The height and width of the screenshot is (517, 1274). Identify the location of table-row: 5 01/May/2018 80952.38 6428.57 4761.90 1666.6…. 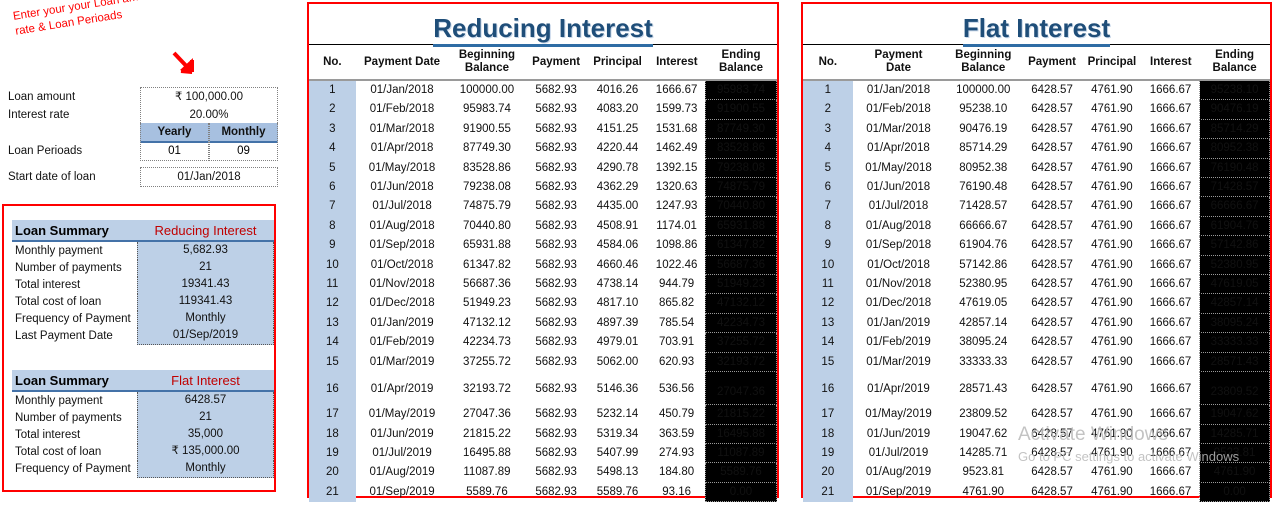
(1036, 168).